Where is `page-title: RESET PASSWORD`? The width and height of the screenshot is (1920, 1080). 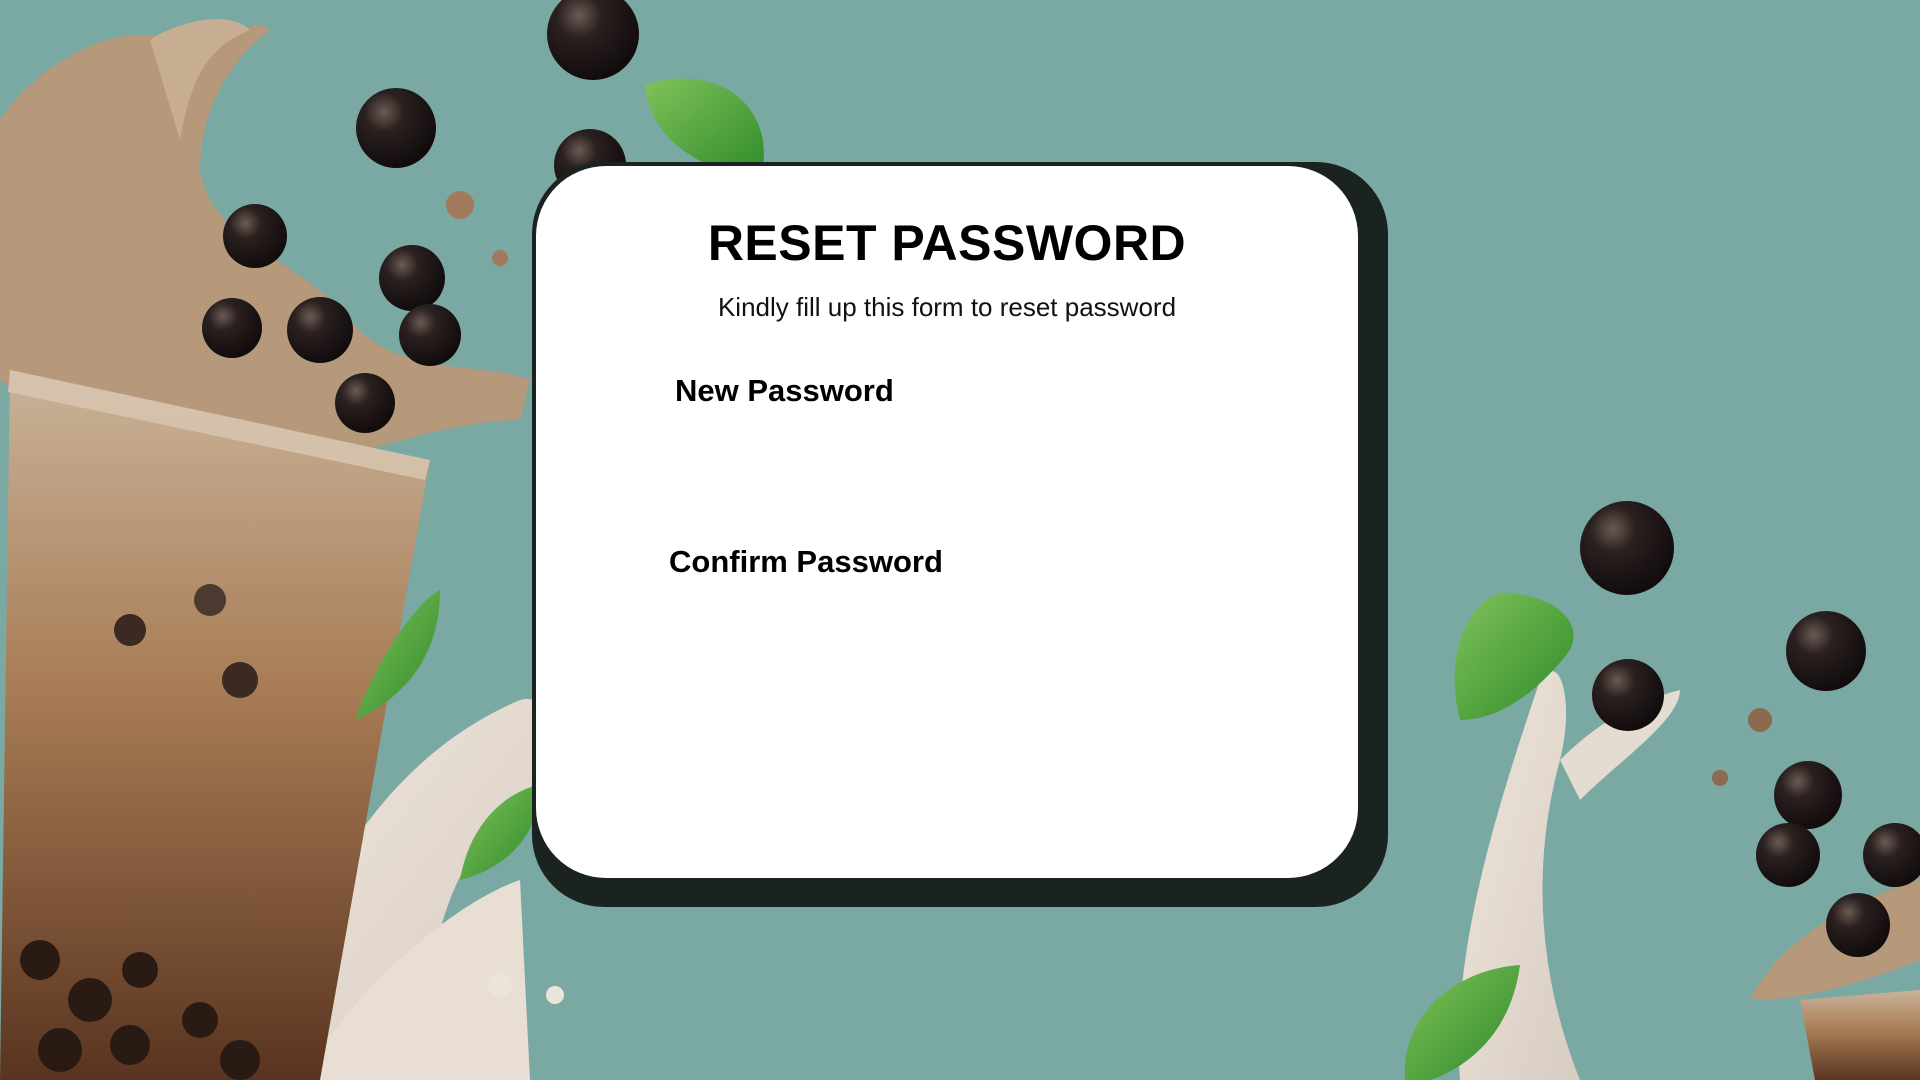 page-title: RESET PASSWORD is located at coordinates (947, 243).